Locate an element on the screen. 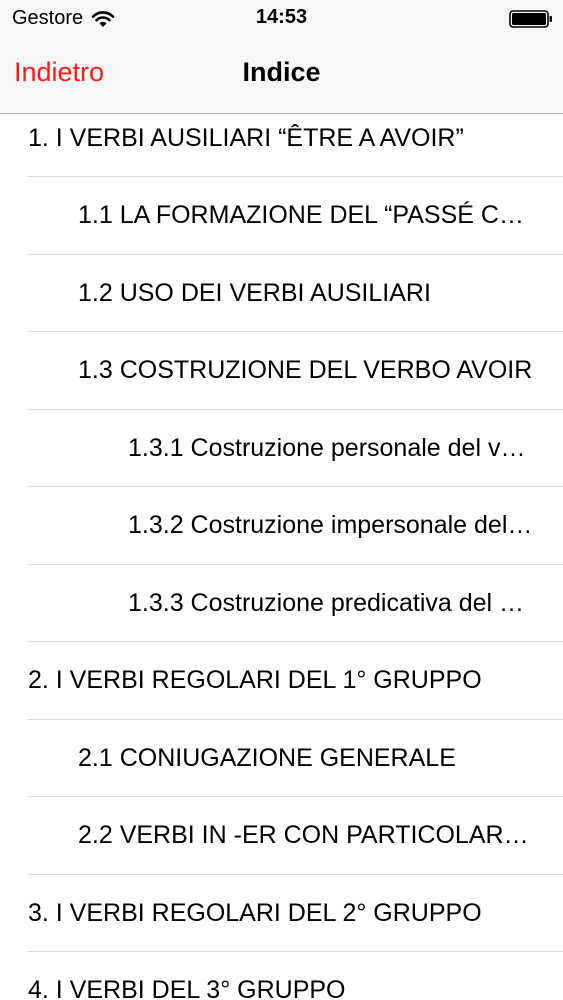  toc-item: 1.3.2 Costruzione impersonale del verbo is located at coordinates (281, 526).